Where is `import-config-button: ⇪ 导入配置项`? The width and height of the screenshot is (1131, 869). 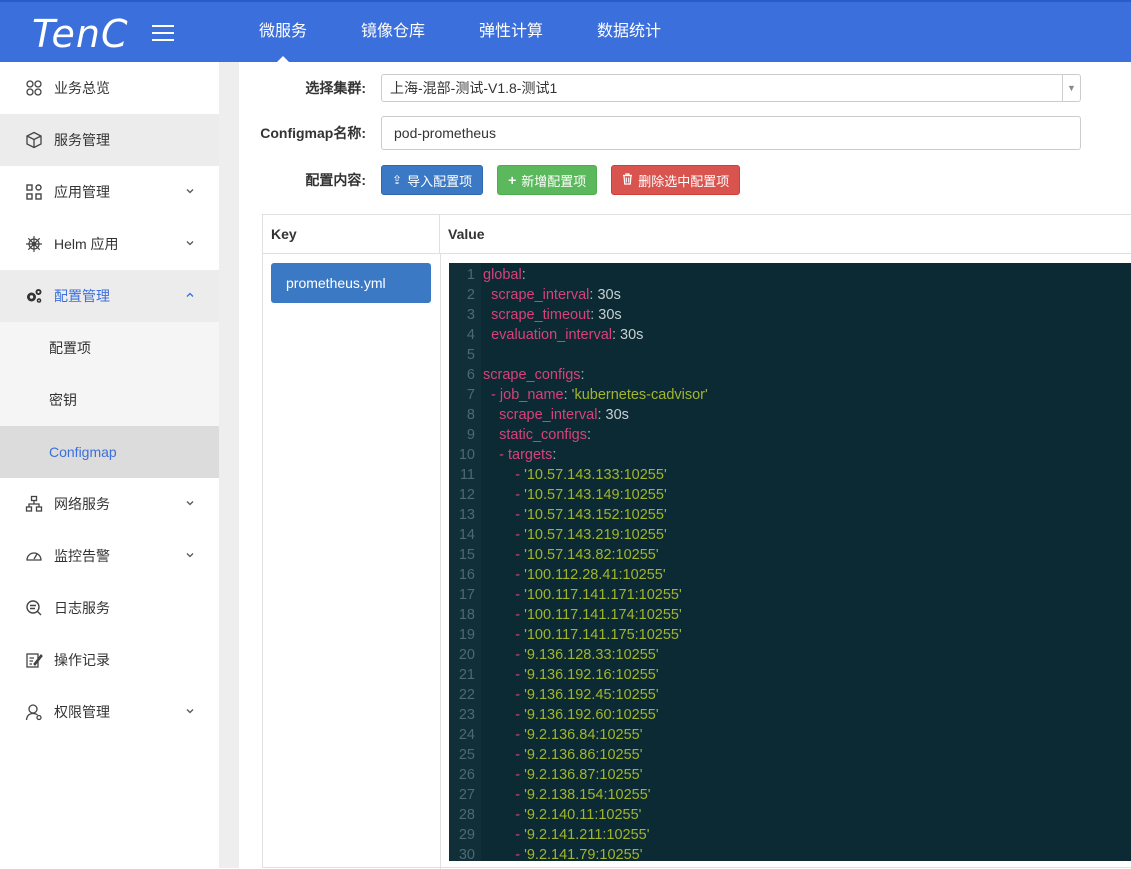
import-config-button: ⇪ 导入配置项 is located at coordinates (432, 180).